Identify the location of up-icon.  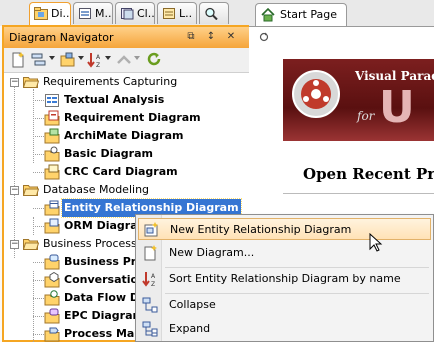
(124, 60).